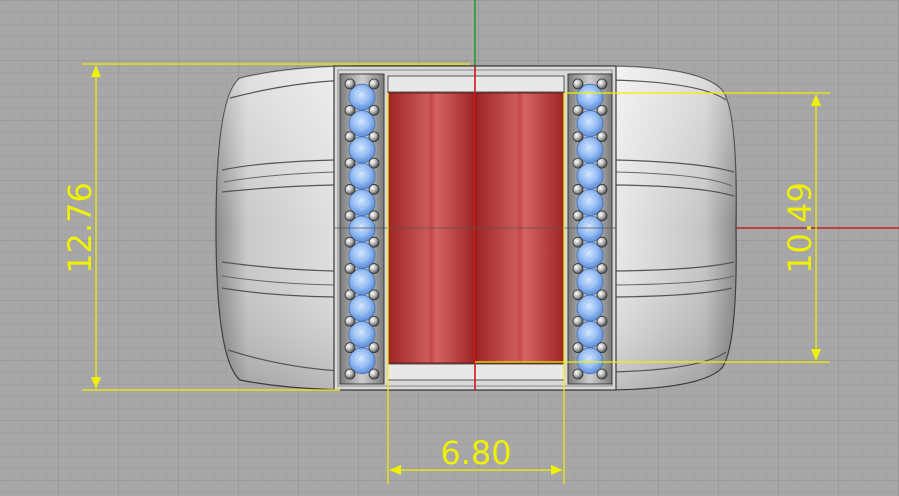 This screenshot has width=899, height=496. Describe the element at coordinates (476, 84) in the screenshot. I see `inlay-top-bar` at that location.